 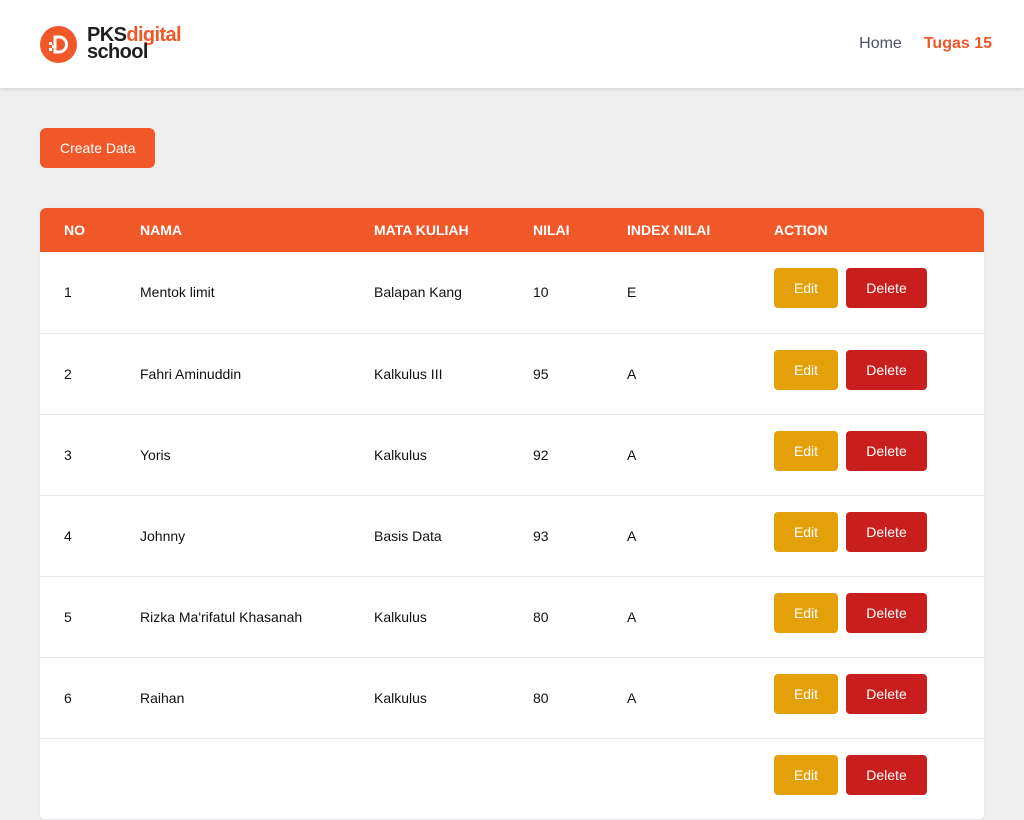 I want to click on cell-nama: Fahri Aminuddin, so click(x=191, y=373).